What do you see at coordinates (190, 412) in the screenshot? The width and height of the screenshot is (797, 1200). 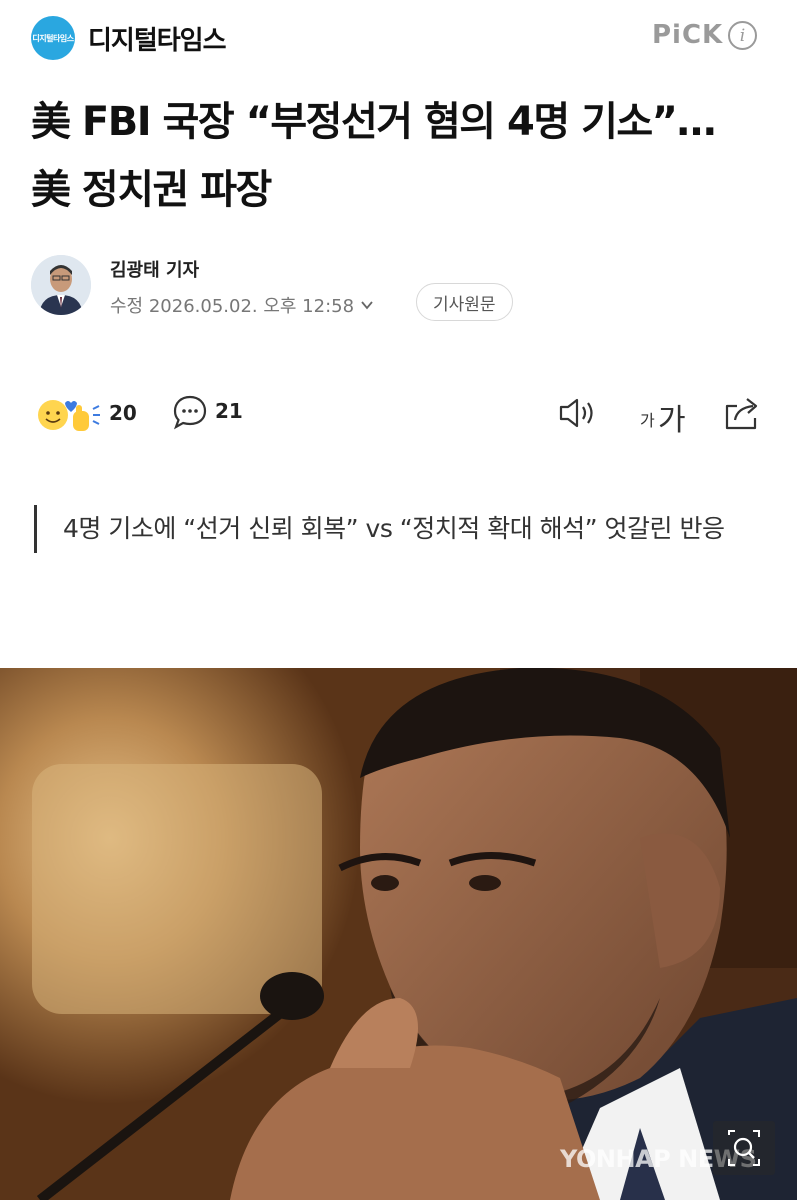 I see `comment-icon` at bounding box center [190, 412].